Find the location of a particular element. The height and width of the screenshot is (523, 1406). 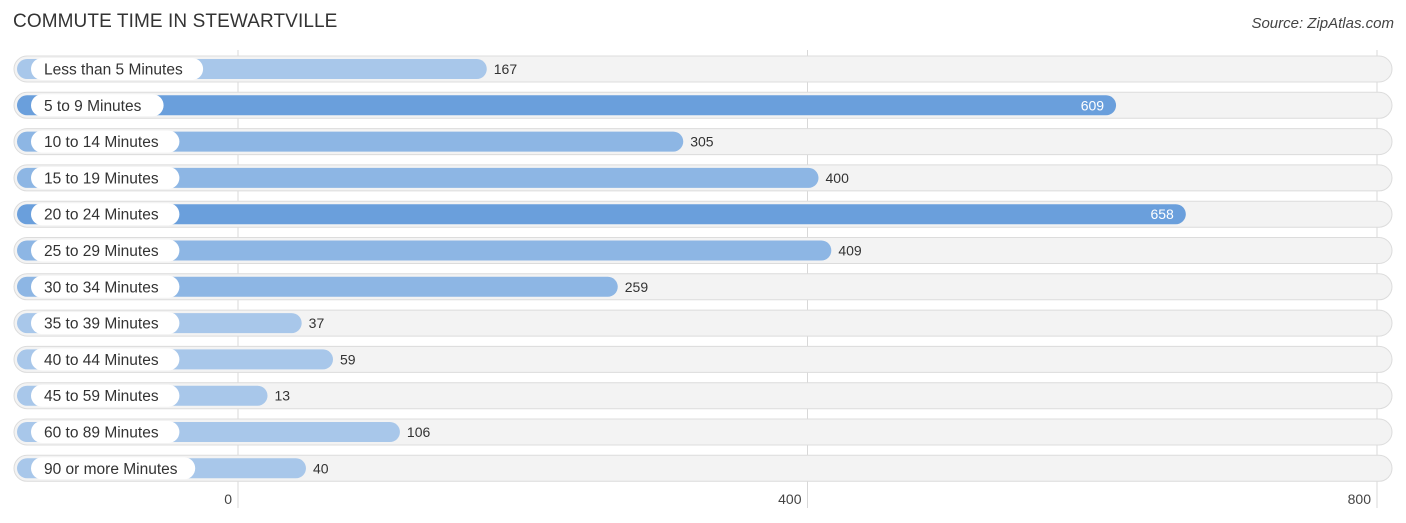

category-label: 10 to 14 Minutes is located at coordinates (101, 142).